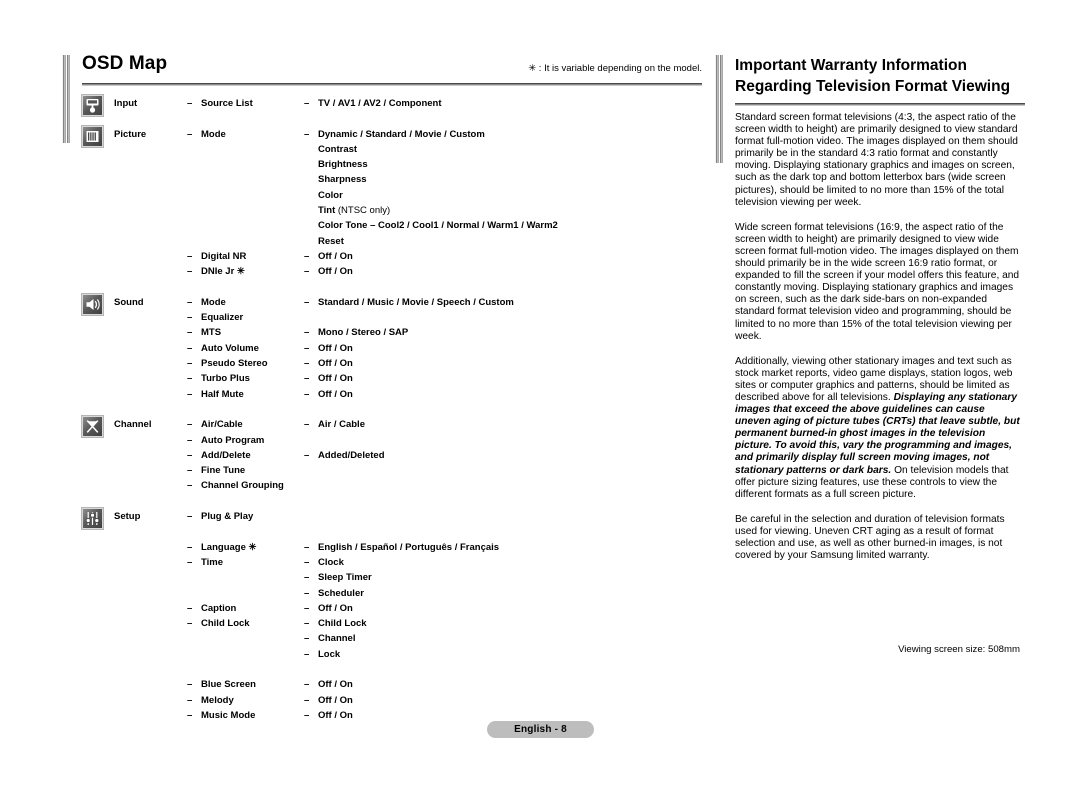  Describe the element at coordinates (392, 151) in the screenshot. I see `osd-map-row: Contrast` at that location.